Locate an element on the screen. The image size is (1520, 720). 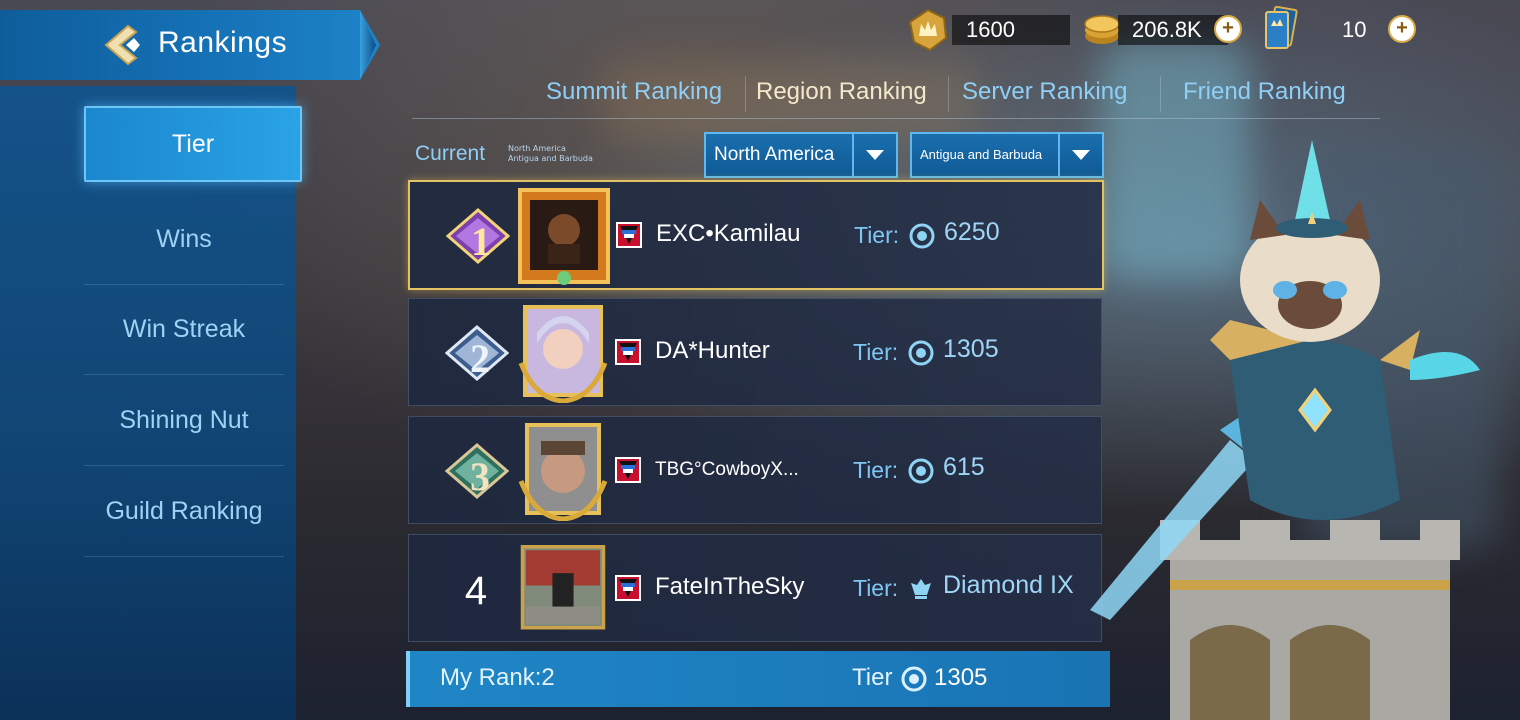
country-dropdown-value: Antigua and Barbuda is located at coordinates (981, 154).